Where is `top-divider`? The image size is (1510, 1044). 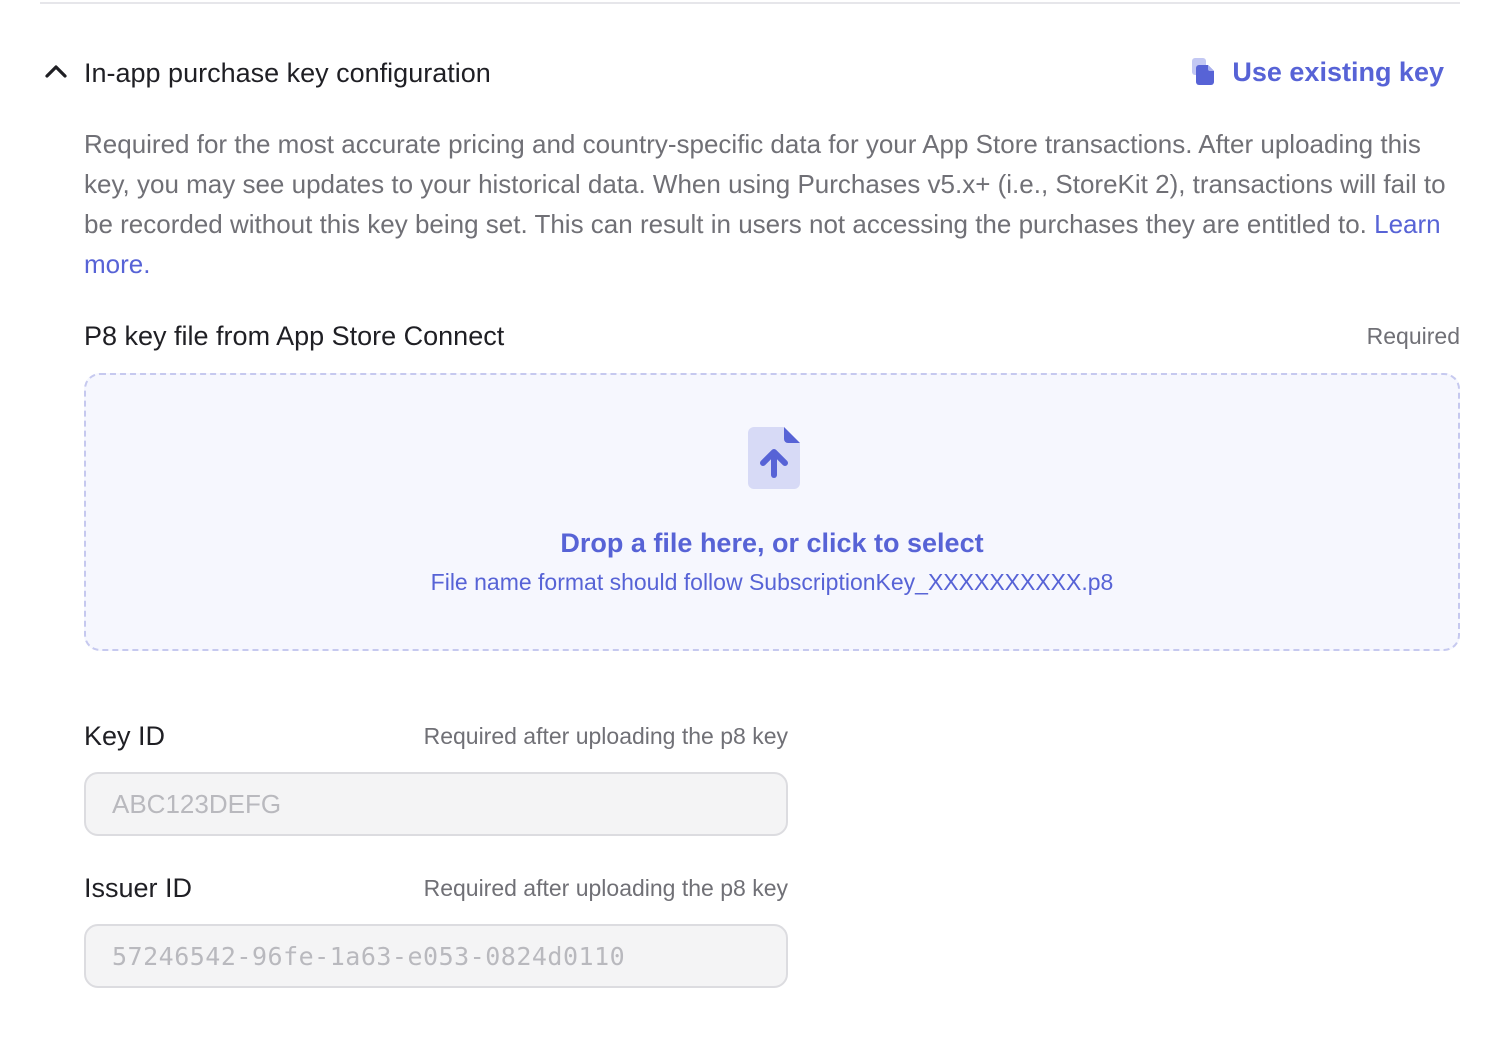
top-divider is located at coordinates (750, 3).